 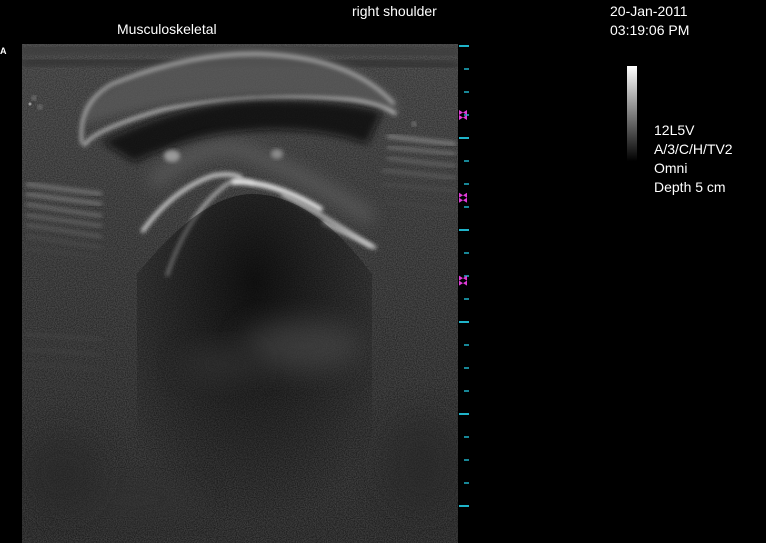 I want to click on date-label: 20-Jan-2011, so click(x=649, y=11).